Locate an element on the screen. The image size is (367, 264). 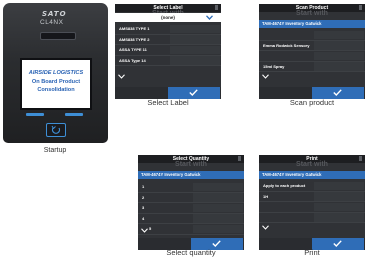
screen-line-2: On Board Product is located at coordinates (56, 82).